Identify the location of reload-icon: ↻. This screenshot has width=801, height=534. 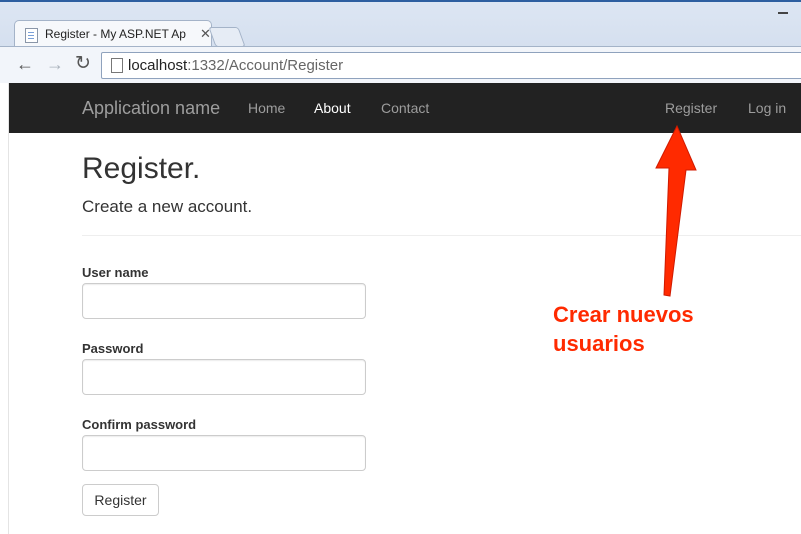
(83, 64).